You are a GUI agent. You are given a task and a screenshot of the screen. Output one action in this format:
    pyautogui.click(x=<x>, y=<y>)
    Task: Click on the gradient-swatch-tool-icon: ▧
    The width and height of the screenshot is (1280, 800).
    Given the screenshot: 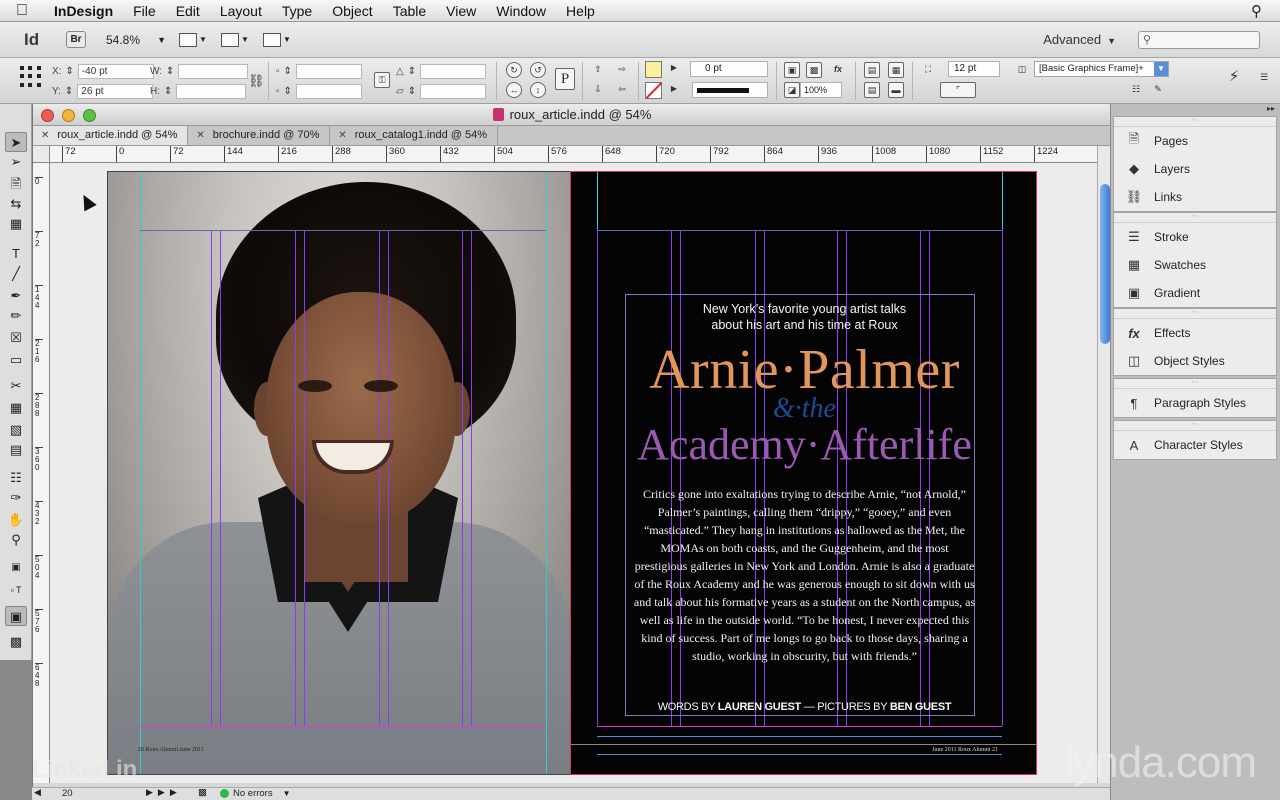 What is the action you would take?
    pyautogui.click(x=16, y=430)
    